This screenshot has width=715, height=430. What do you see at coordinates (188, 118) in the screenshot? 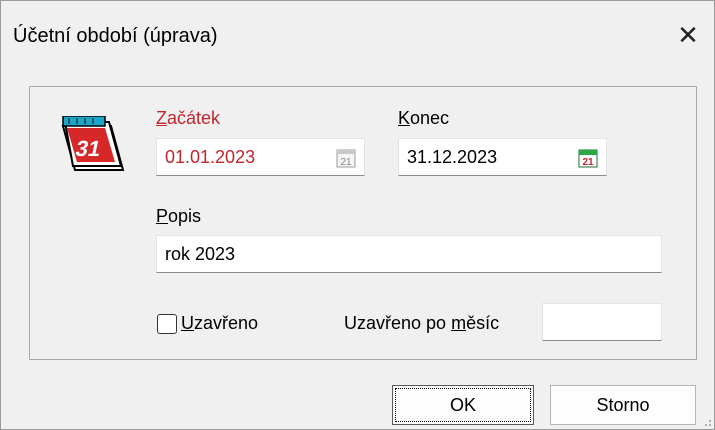
I see `start-date-label: Začátek` at bounding box center [188, 118].